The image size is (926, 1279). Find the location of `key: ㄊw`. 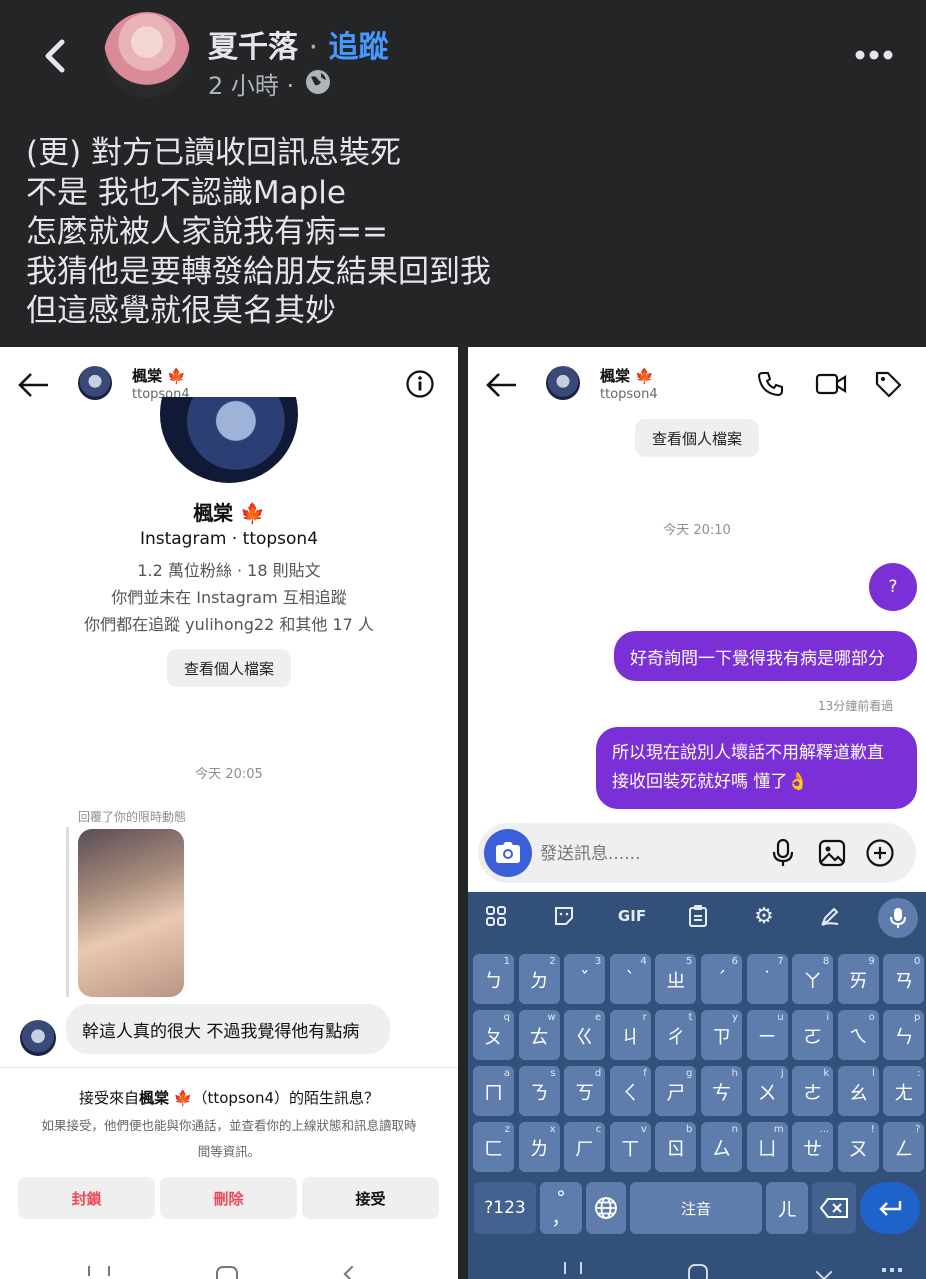

key: ㄊw is located at coordinates (539, 1035).